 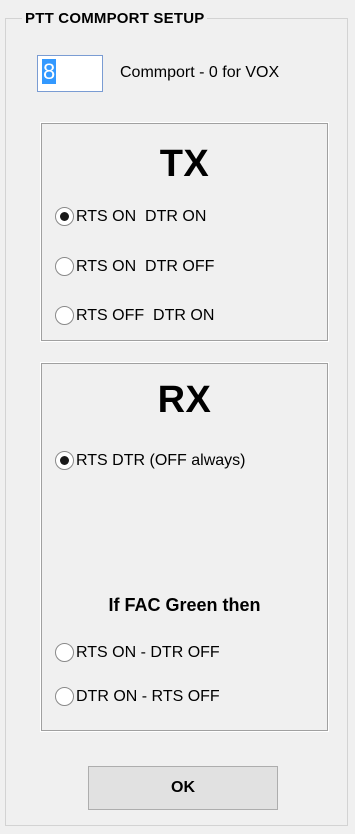 I want to click on rx-fac-option-label: RTS ON - DTR OFF, so click(x=148, y=652).